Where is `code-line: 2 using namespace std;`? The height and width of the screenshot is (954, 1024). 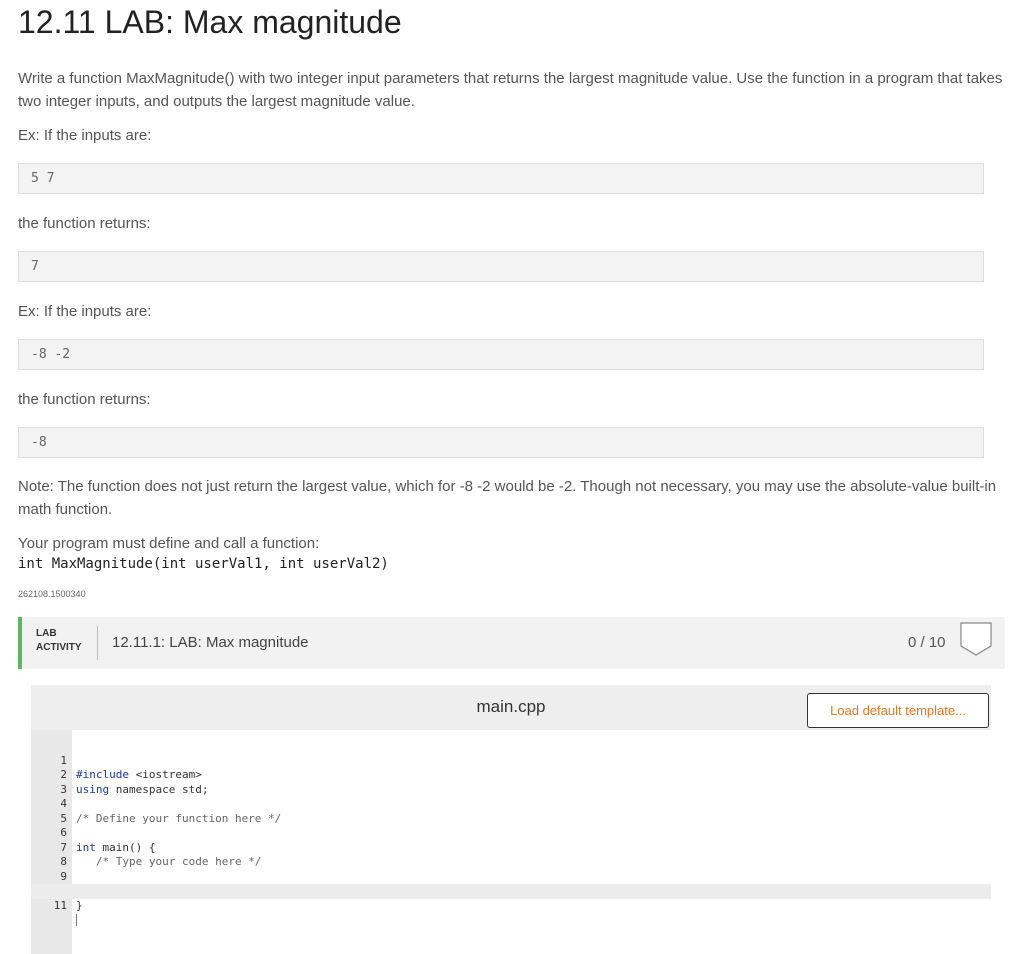 code-line: 2 using namespace std; is located at coordinates (134, 782).